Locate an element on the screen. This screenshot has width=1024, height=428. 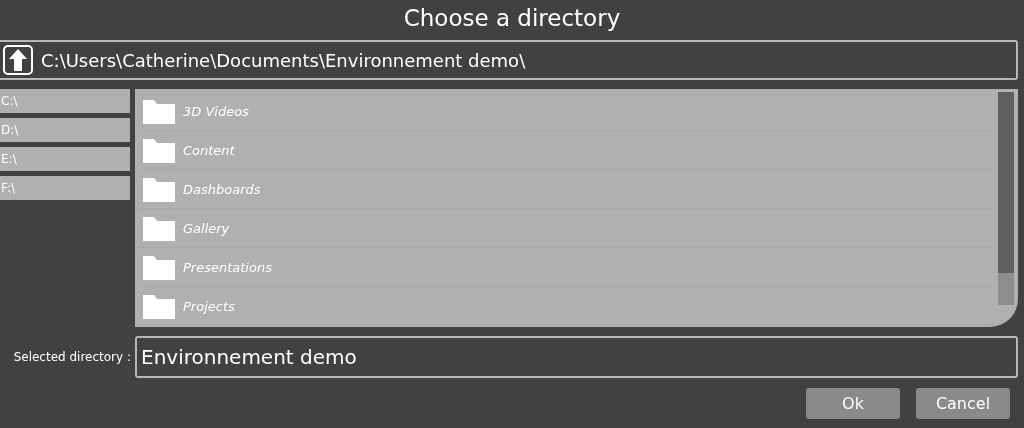
folder-name: Presentations is located at coordinates (227, 267).